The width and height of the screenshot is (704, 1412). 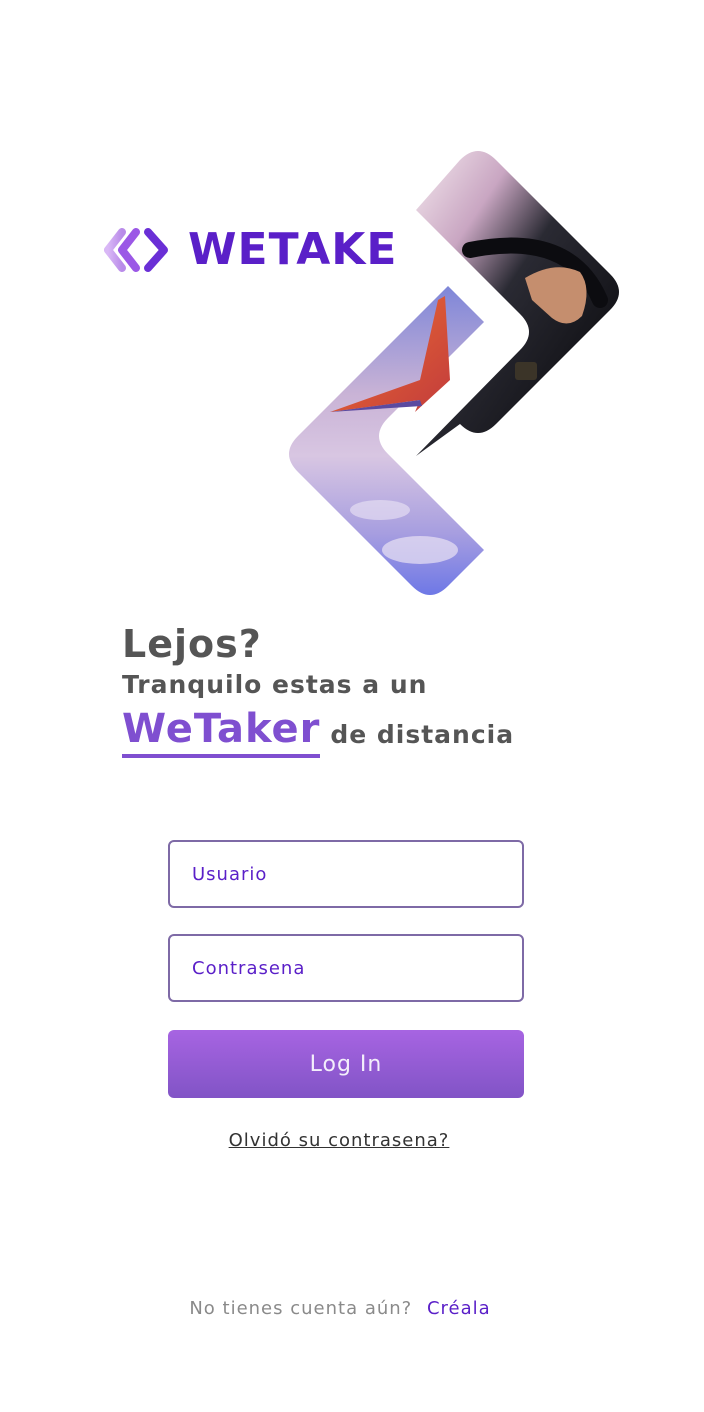 What do you see at coordinates (275, 684) in the screenshot?
I see `tagline-line: Tranquilo estas a un` at bounding box center [275, 684].